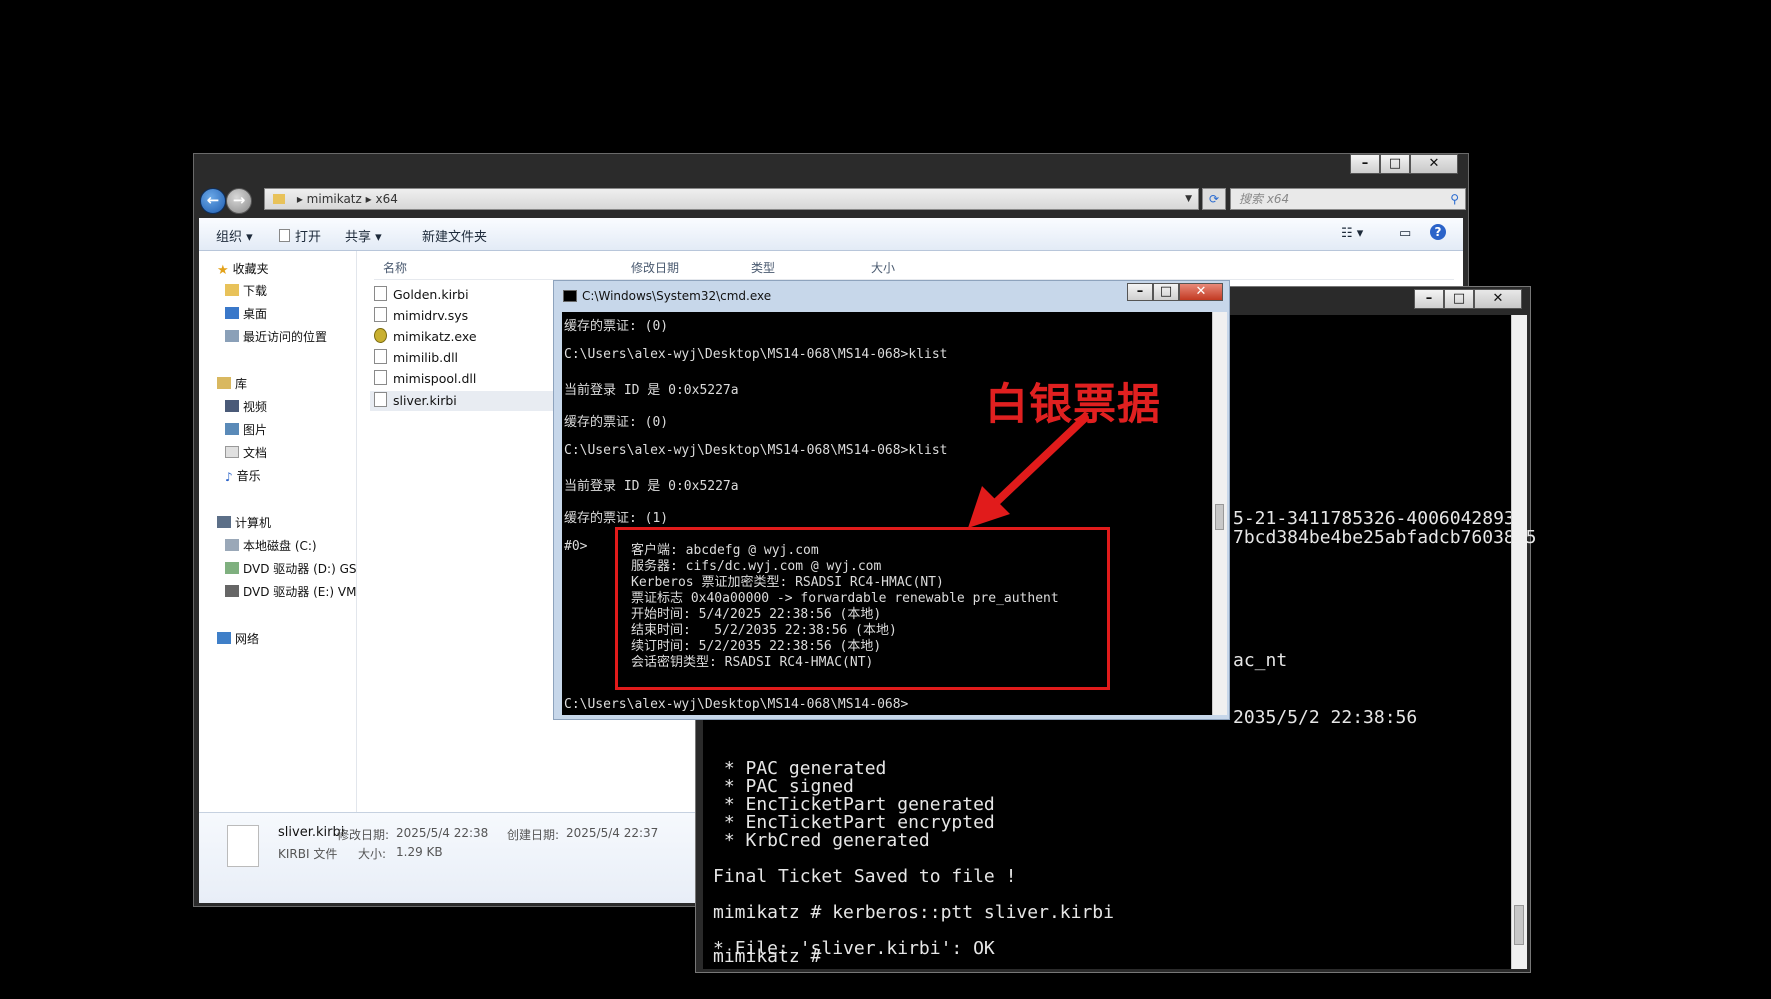 This screenshot has width=1771, height=999. What do you see at coordinates (380, 377) in the screenshot?
I see `dll-icon` at bounding box center [380, 377].